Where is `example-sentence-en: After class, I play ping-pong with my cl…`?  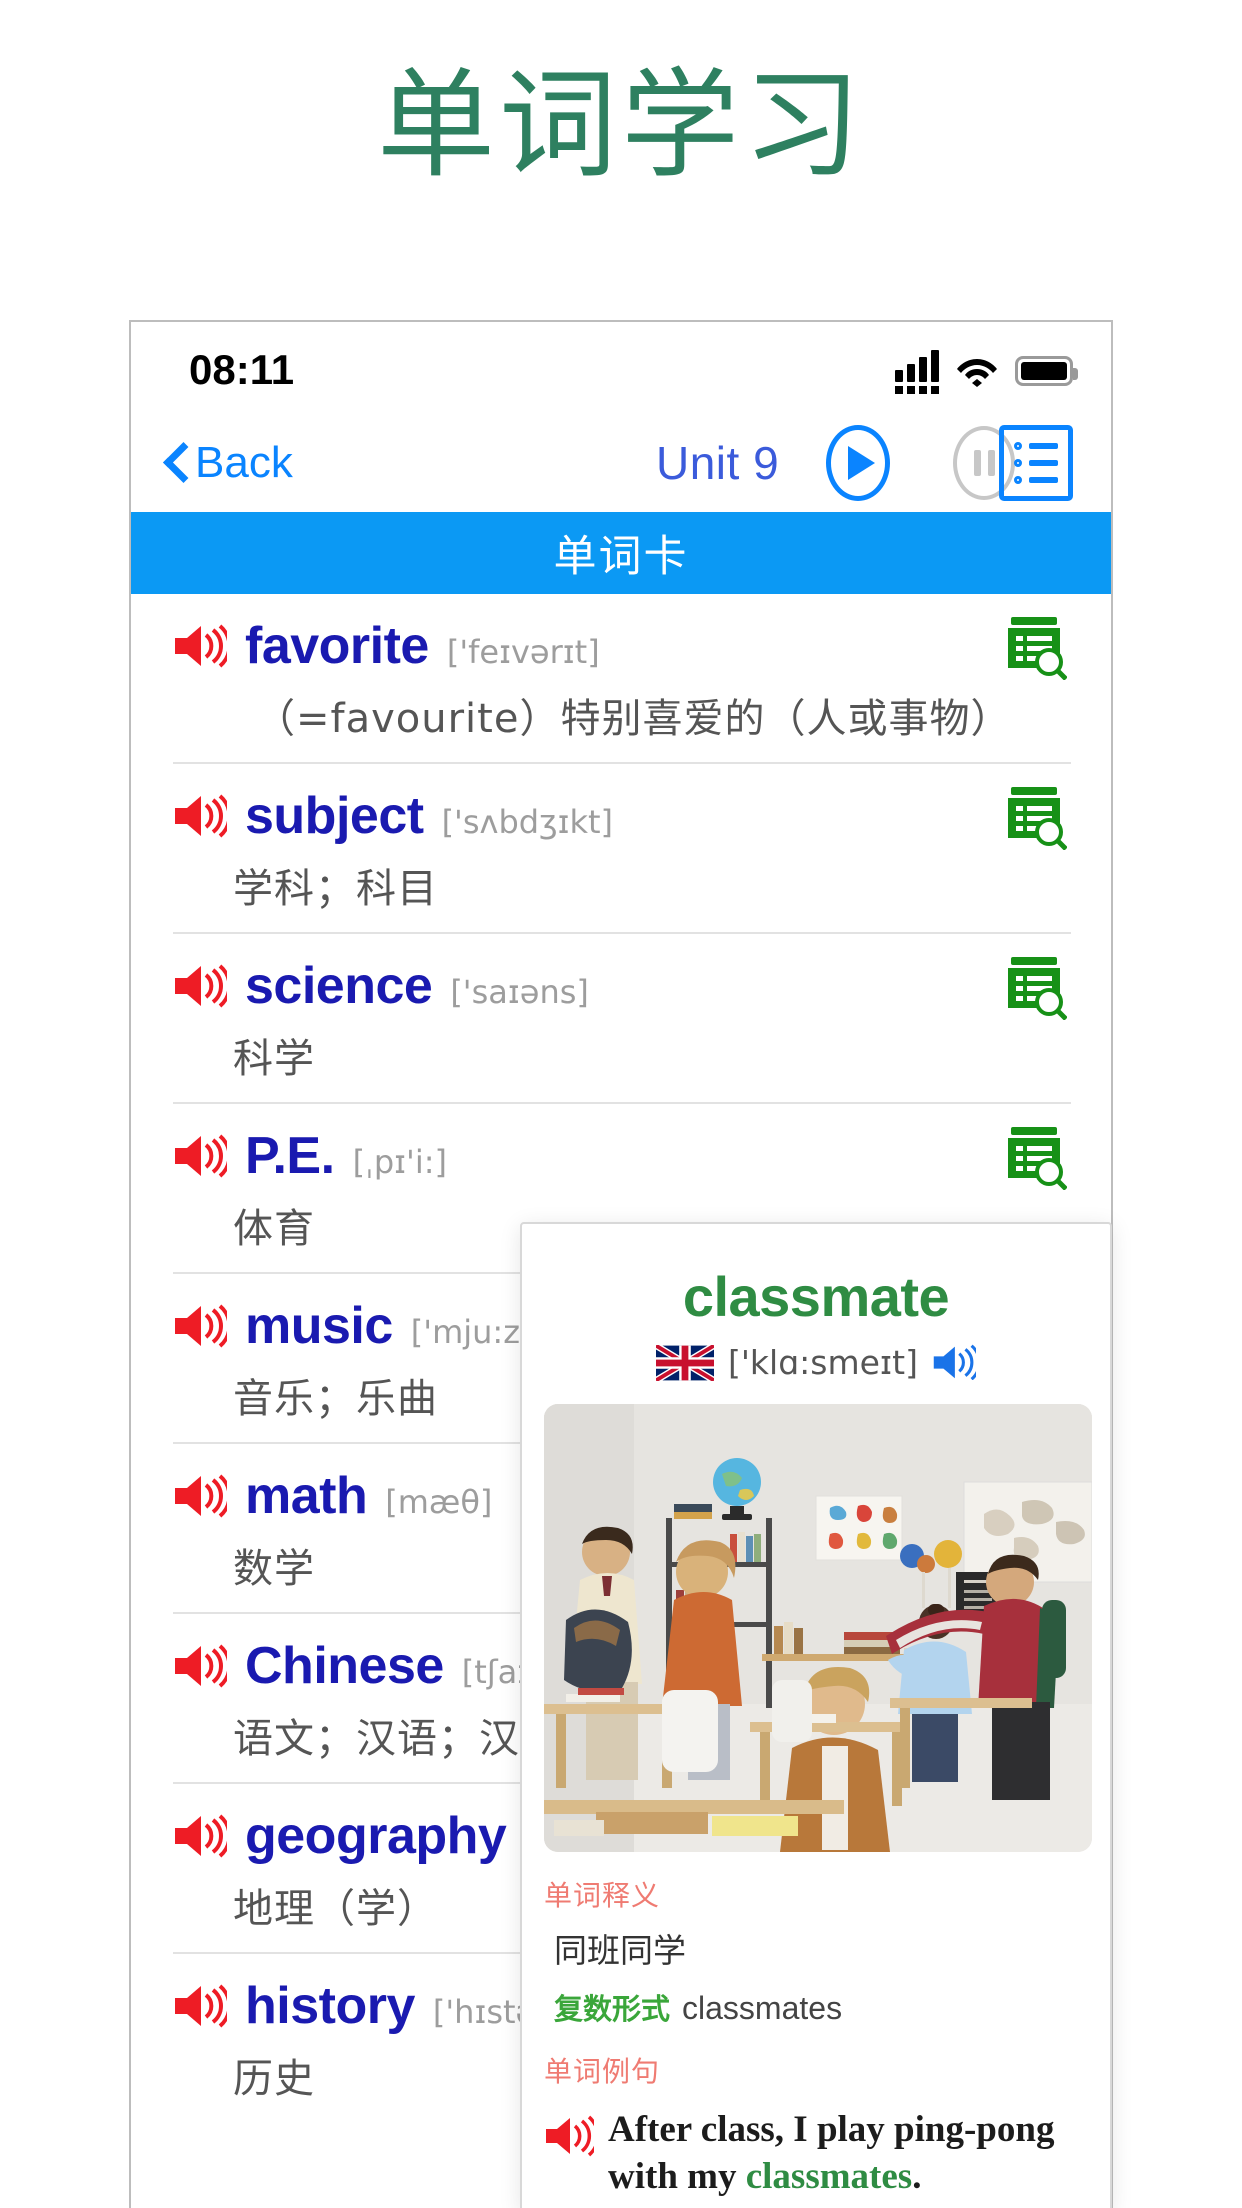
example-sentence-en: After class, I play ping-pong with my cl… is located at coordinates (831, 2153).